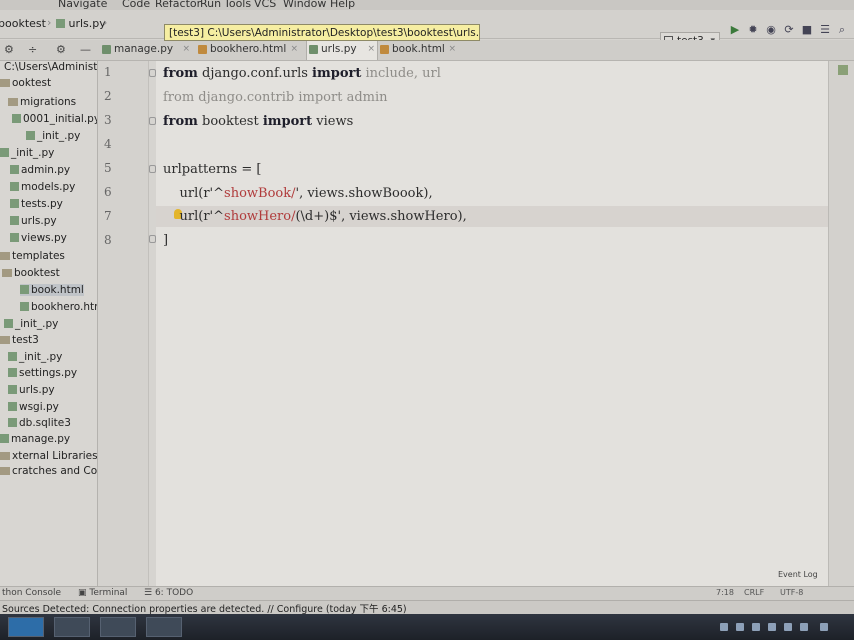 Image resolution: width=854 pixels, height=640 pixels. I want to click on menu-help: Help, so click(342, 5).